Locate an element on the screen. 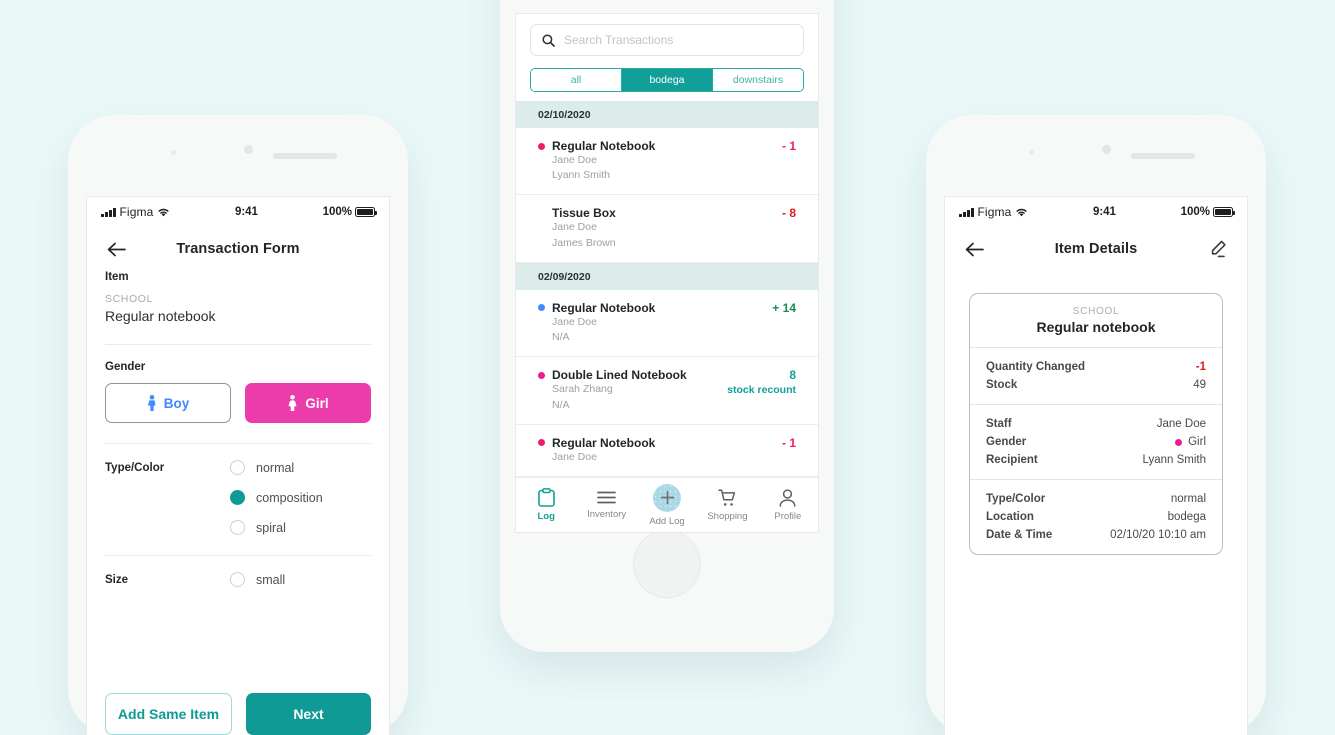  tab-inventory-label: Inventory is located at coordinates (607, 514).